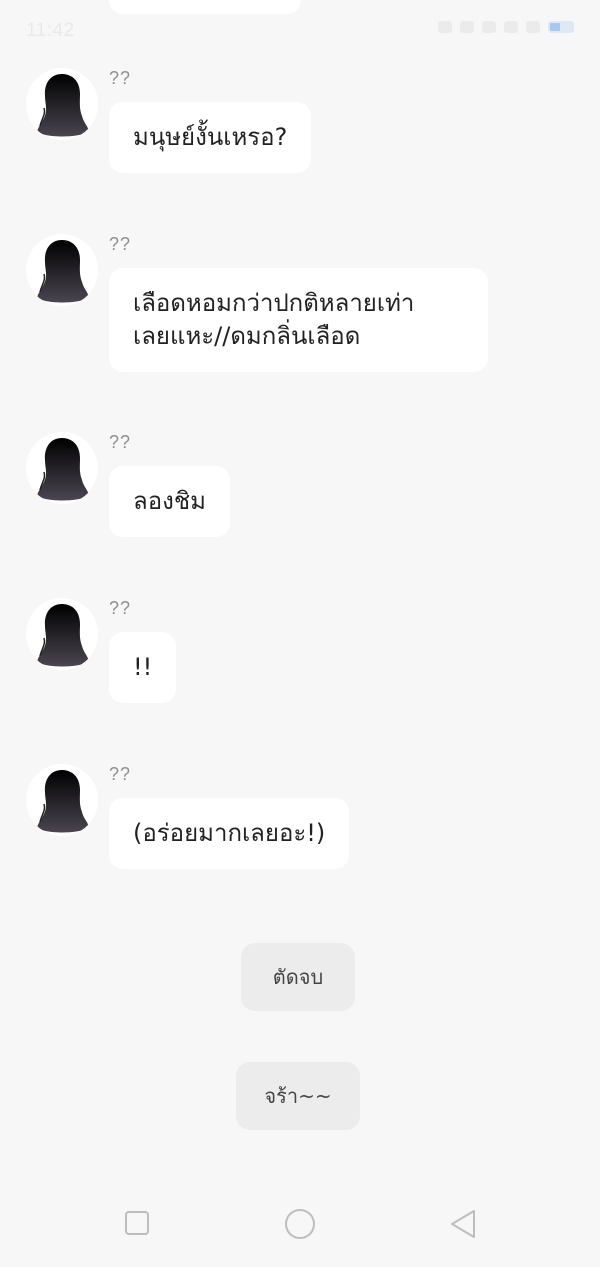 This screenshot has width=600, height=1267. I want to click on recent-apps-icon, so click(137, 1225).